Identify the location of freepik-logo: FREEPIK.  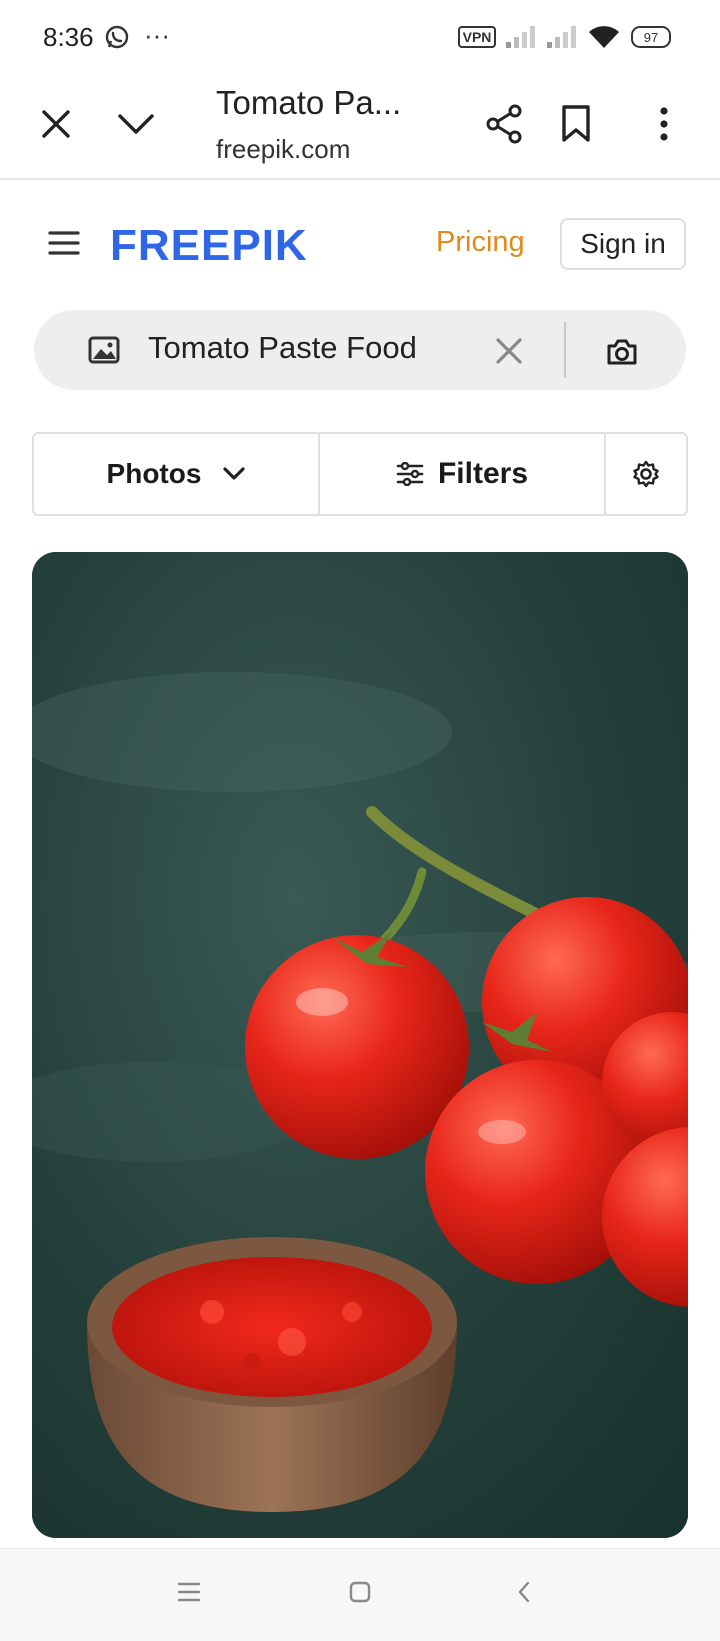
(220, 246).